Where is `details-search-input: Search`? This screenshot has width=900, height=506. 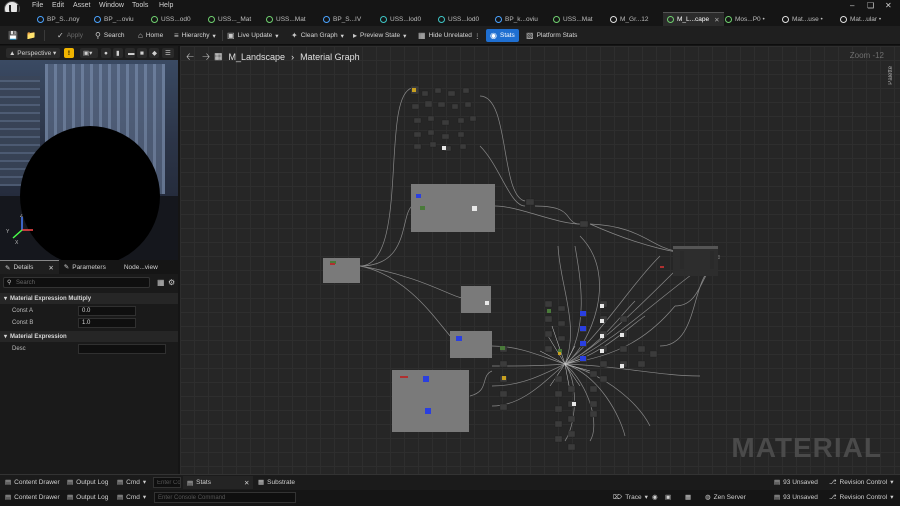 details-search-input: Search is located at coordinates (76, 282).